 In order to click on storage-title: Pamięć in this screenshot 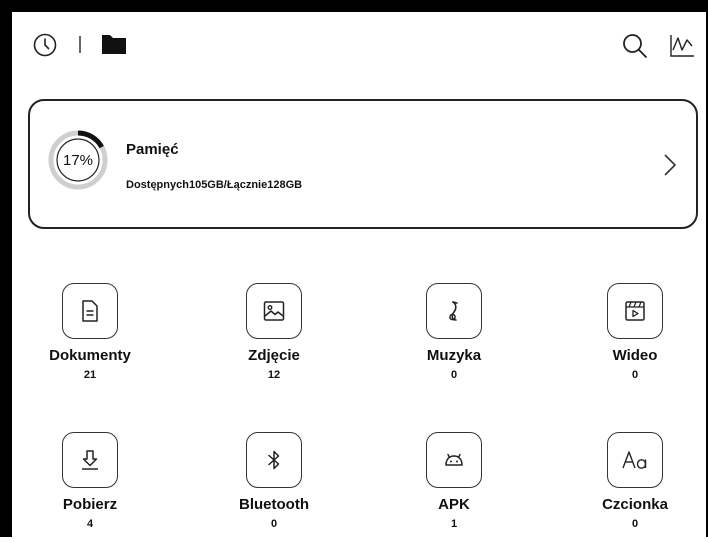, I will do `click(152, 149)`.